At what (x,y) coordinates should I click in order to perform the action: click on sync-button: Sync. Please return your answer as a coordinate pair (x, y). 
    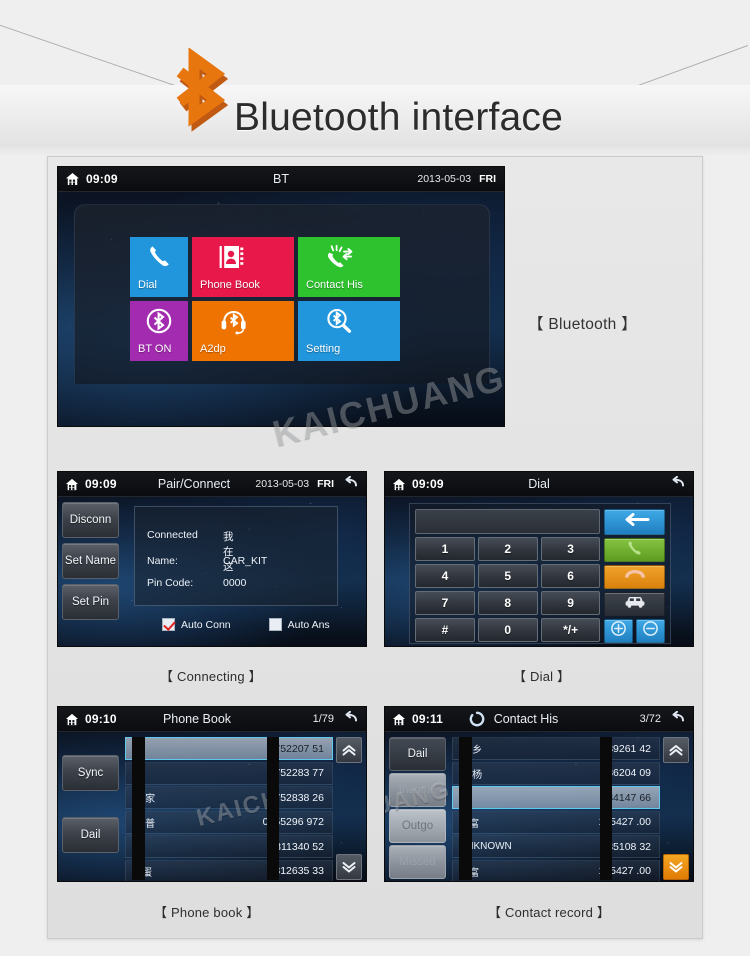
    Looking at the image, I should click on (90, 773).